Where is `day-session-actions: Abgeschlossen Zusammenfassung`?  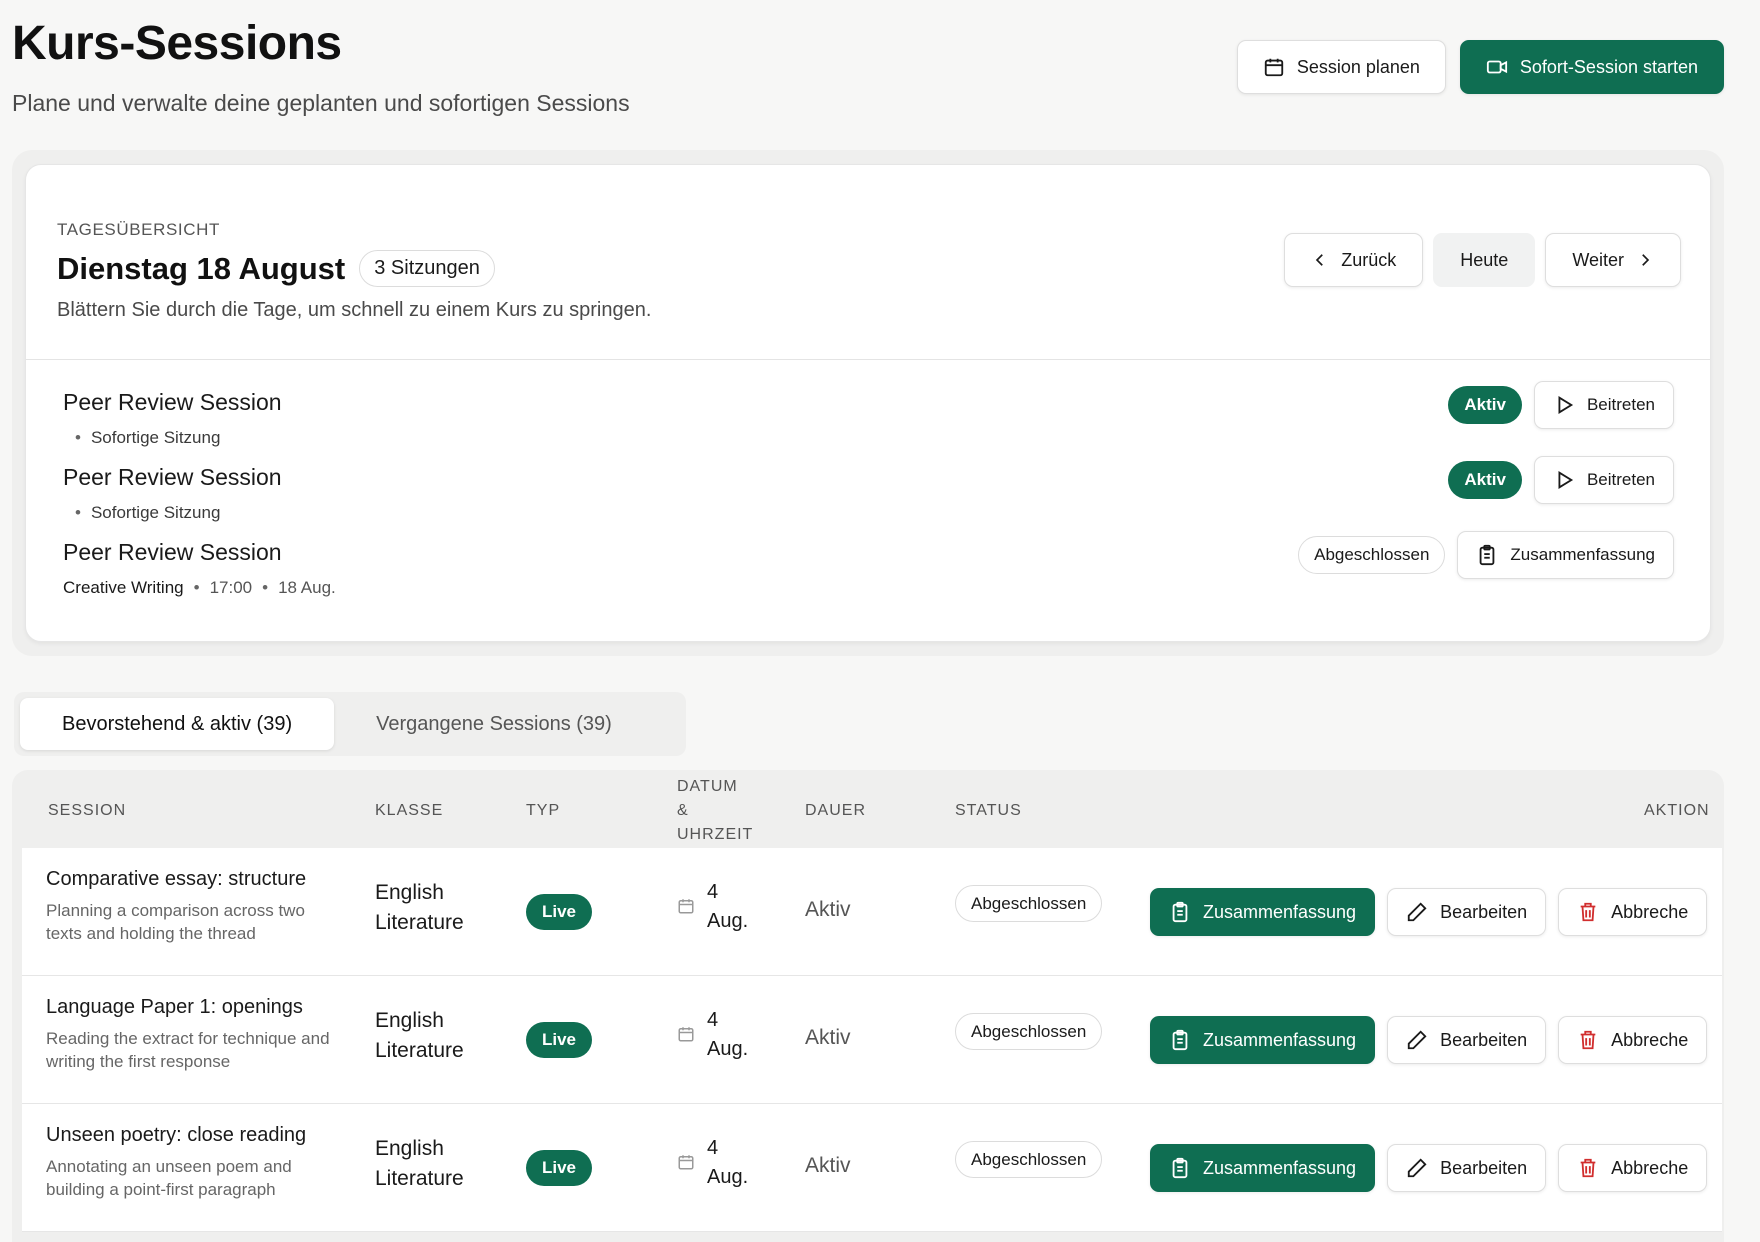 day-session-actions: Abgeschlossen Zusammenfassung is located at coordinates (1486, 555).